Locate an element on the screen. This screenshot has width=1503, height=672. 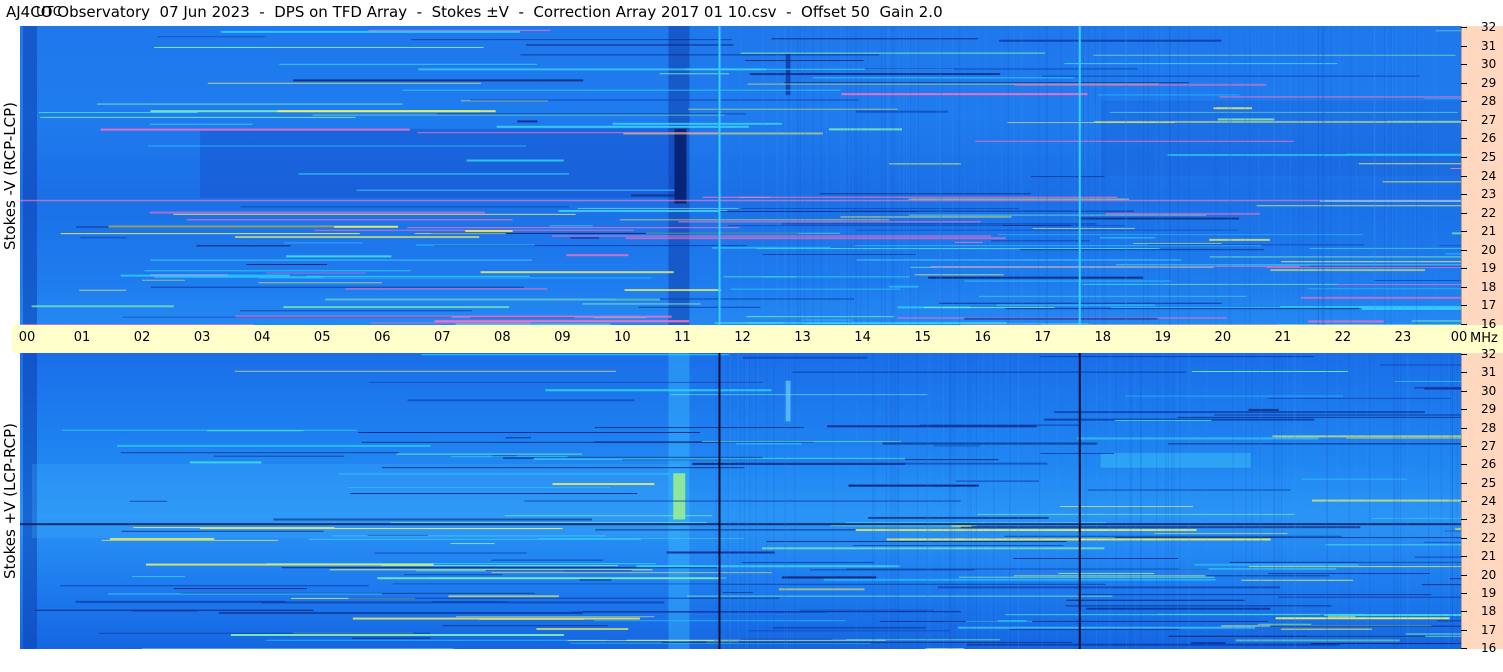
time-tick-label: 07 is located at coordinates (442, 337).